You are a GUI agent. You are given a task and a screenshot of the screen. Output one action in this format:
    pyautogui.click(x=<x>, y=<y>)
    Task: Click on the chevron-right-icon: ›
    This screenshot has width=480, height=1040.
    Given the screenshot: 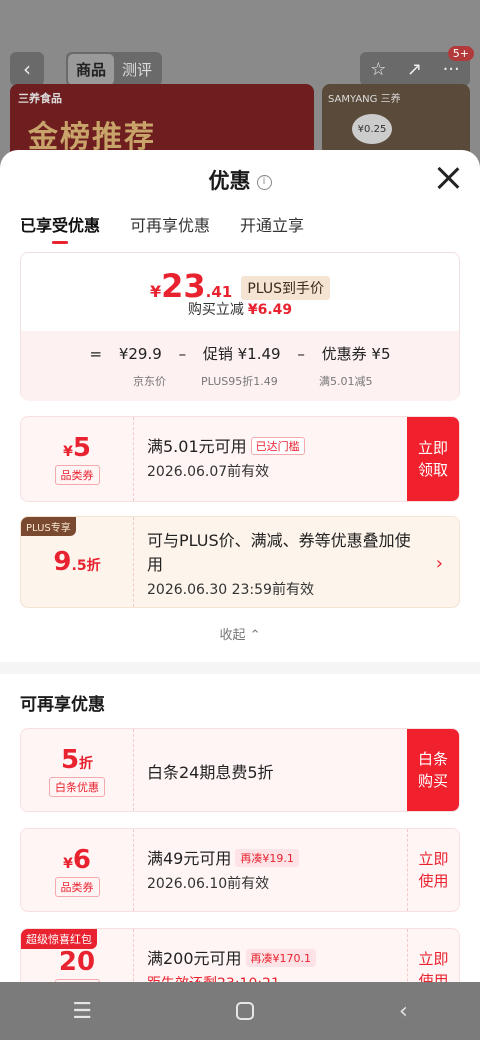 What is the action you would take?
    pyautogui.click(x=439, y=563)
    